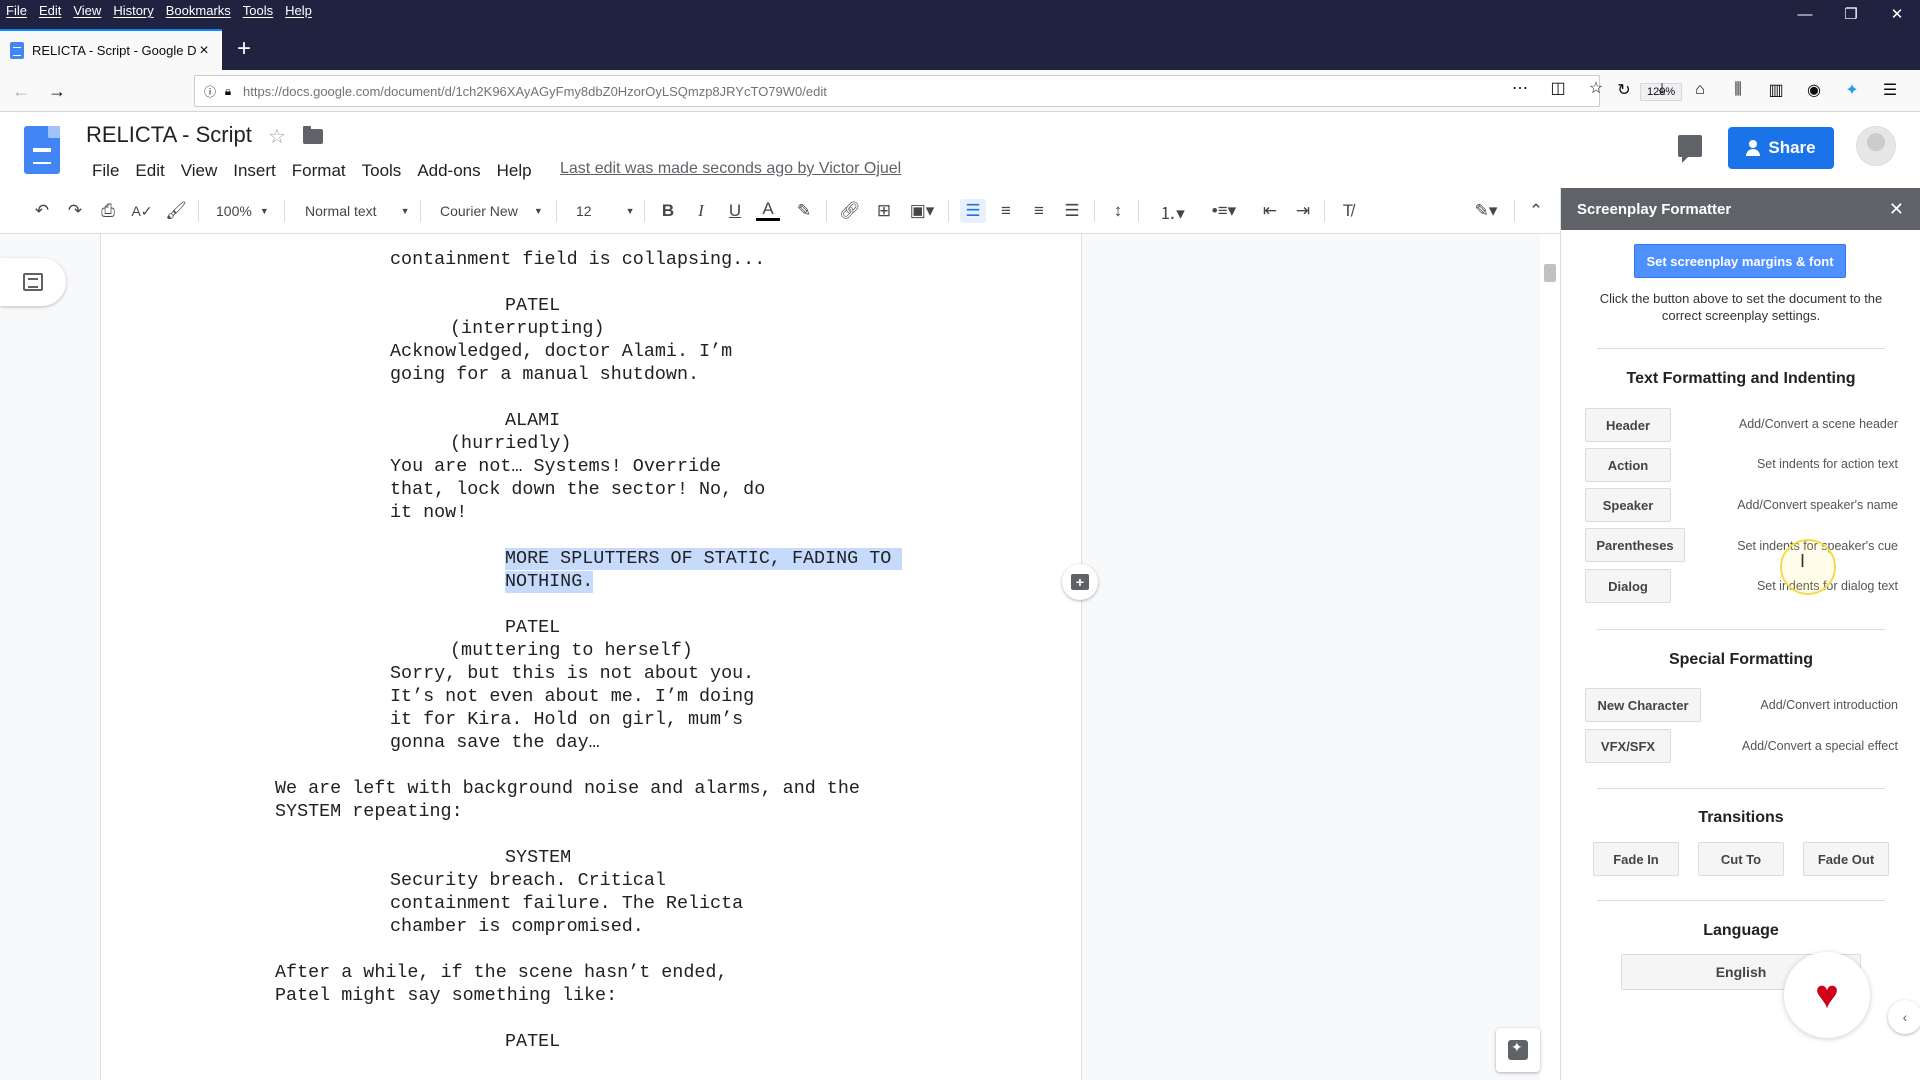 The image size is (1920, 1080). Describe the element at coordinates (133, 10) in the screenshot. I see `menu-history: History` at that location.